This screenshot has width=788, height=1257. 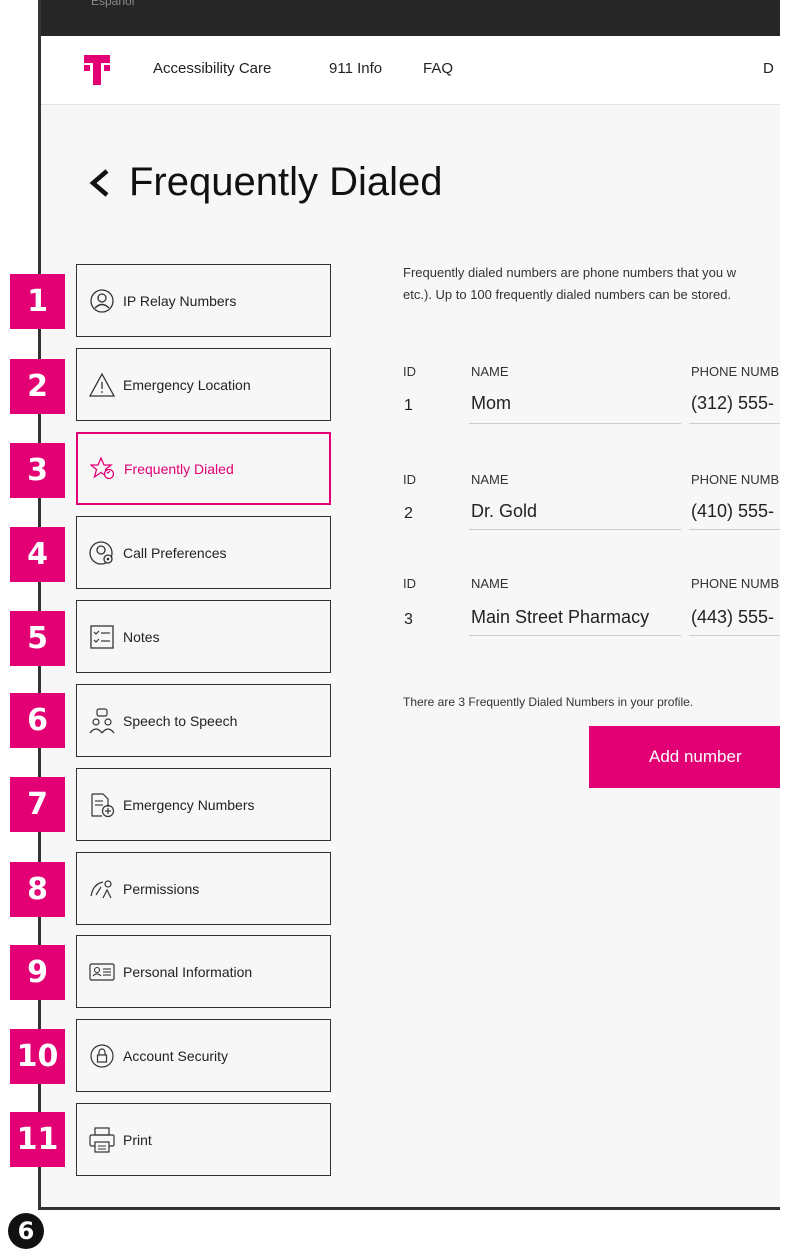 I want to click on menu-emergency-numbers: Emergency Numbers, so click(x=203, y=804).